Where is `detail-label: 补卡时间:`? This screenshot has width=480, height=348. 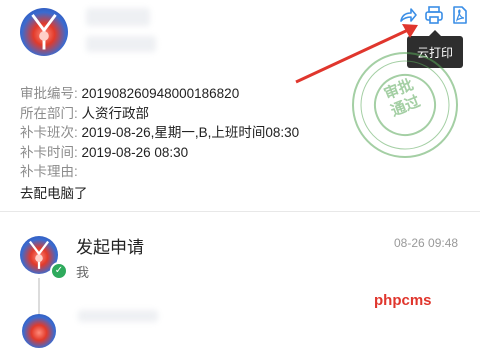
detail-label: 补卡时间: is located at coordinates (49, 152).